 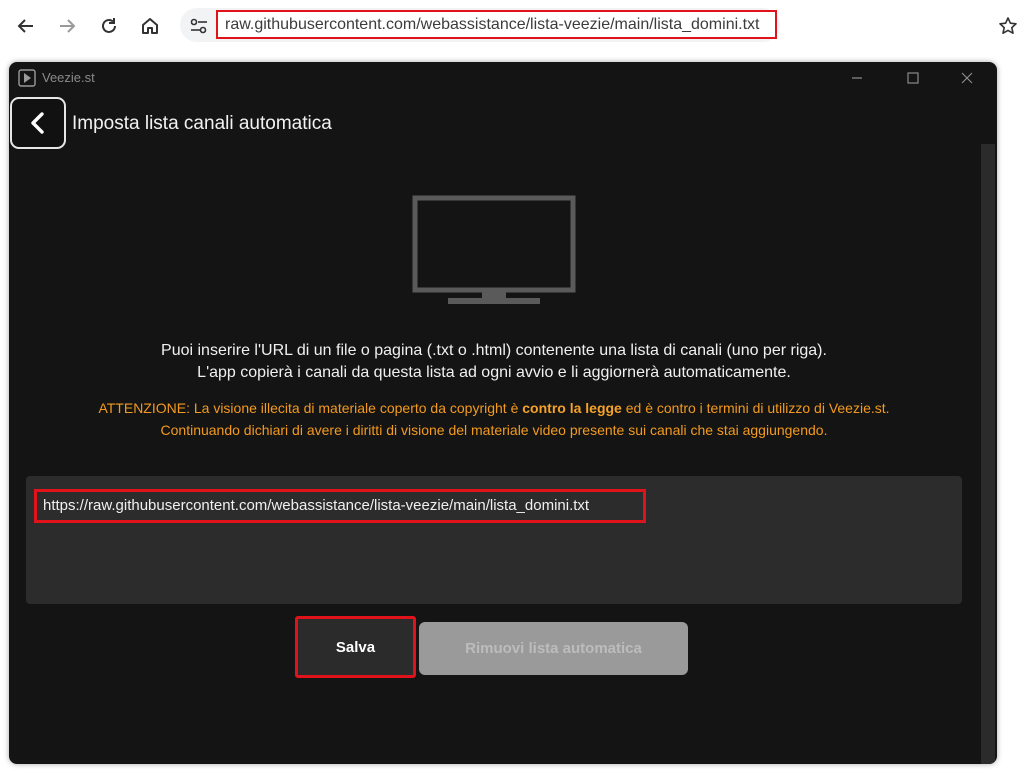 I want to click on warning-text-bold: contro la legge, so click(x=572, y=408).